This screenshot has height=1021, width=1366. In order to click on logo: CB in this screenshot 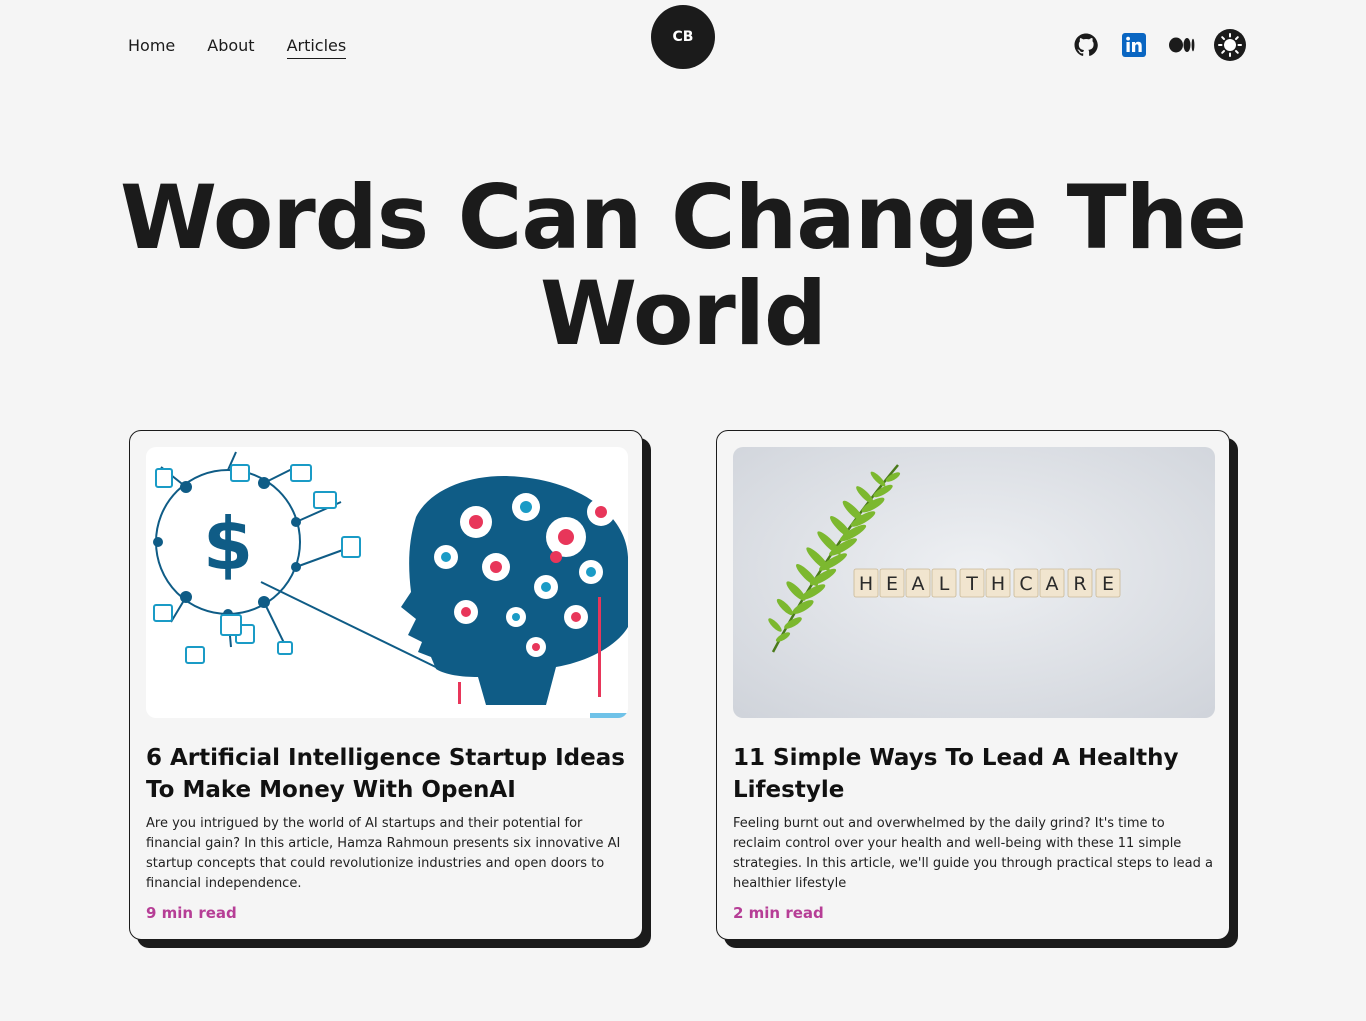, I will do `click(683, 37)`.